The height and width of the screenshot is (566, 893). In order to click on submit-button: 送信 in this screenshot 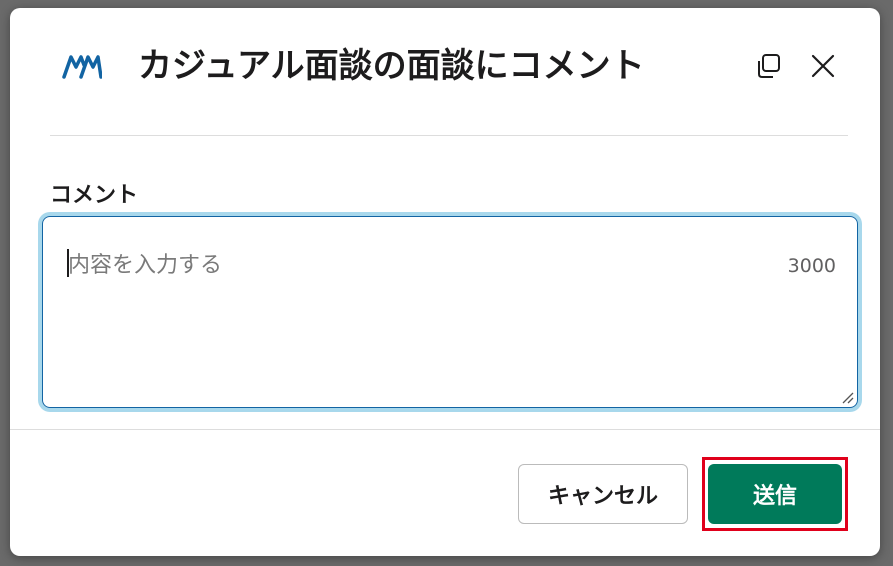, I will do `click(775, 494)`.